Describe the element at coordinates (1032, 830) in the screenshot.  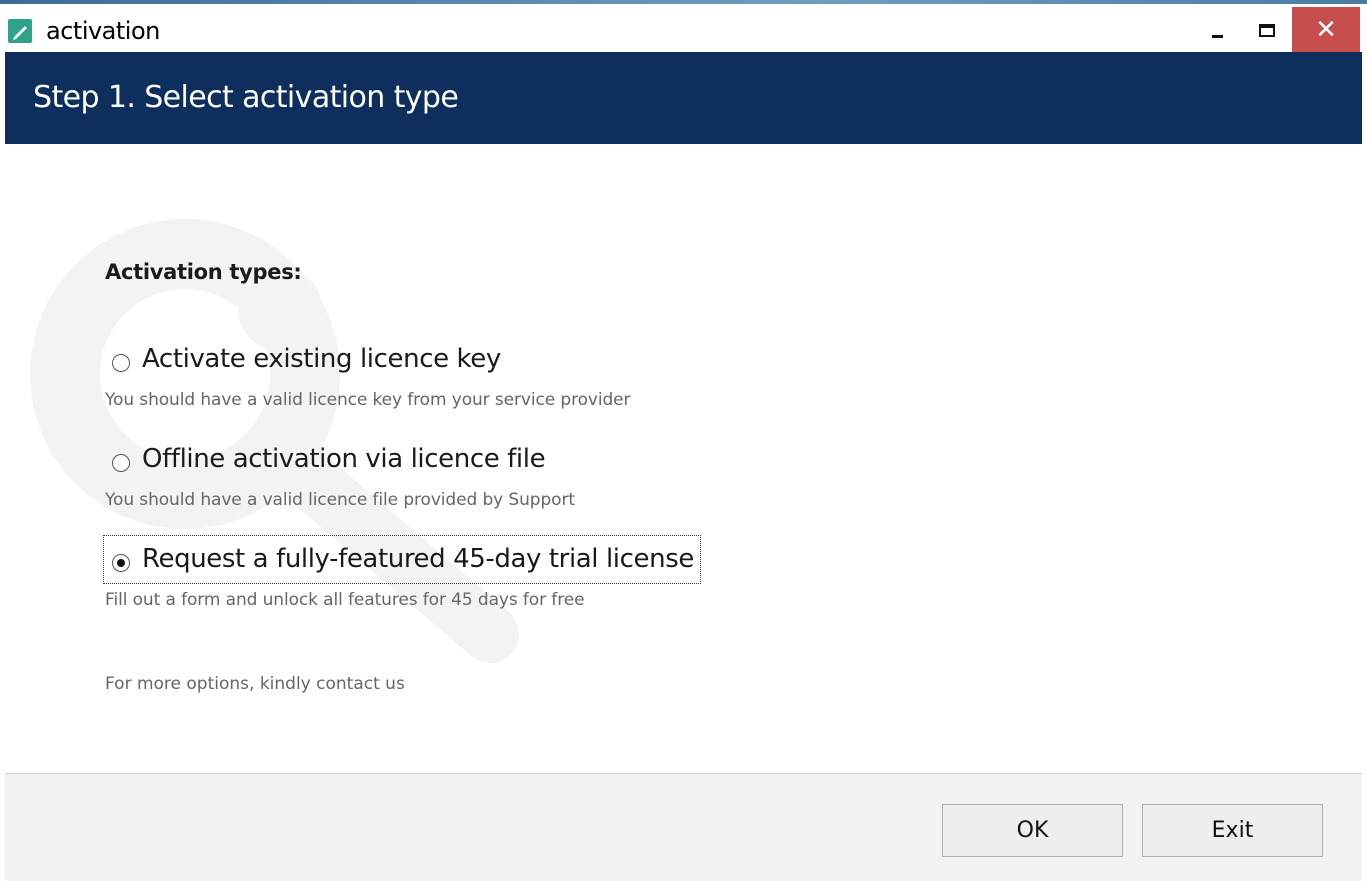
I see `ok-button: OK` at that location.